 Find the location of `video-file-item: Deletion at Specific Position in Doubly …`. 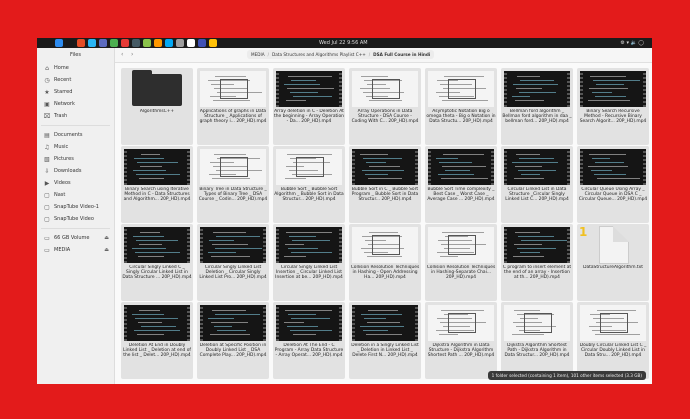

video-file-item: Deletion at Specific Position in Doubly … is located at coordinates (233, 340).